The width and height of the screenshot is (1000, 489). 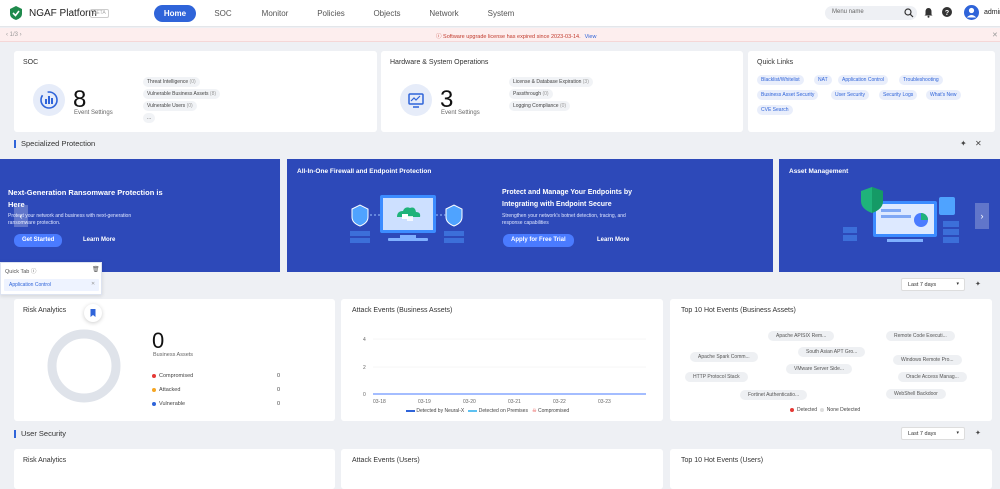 I want to click on bookmark-button, so click(x=93, y=313).